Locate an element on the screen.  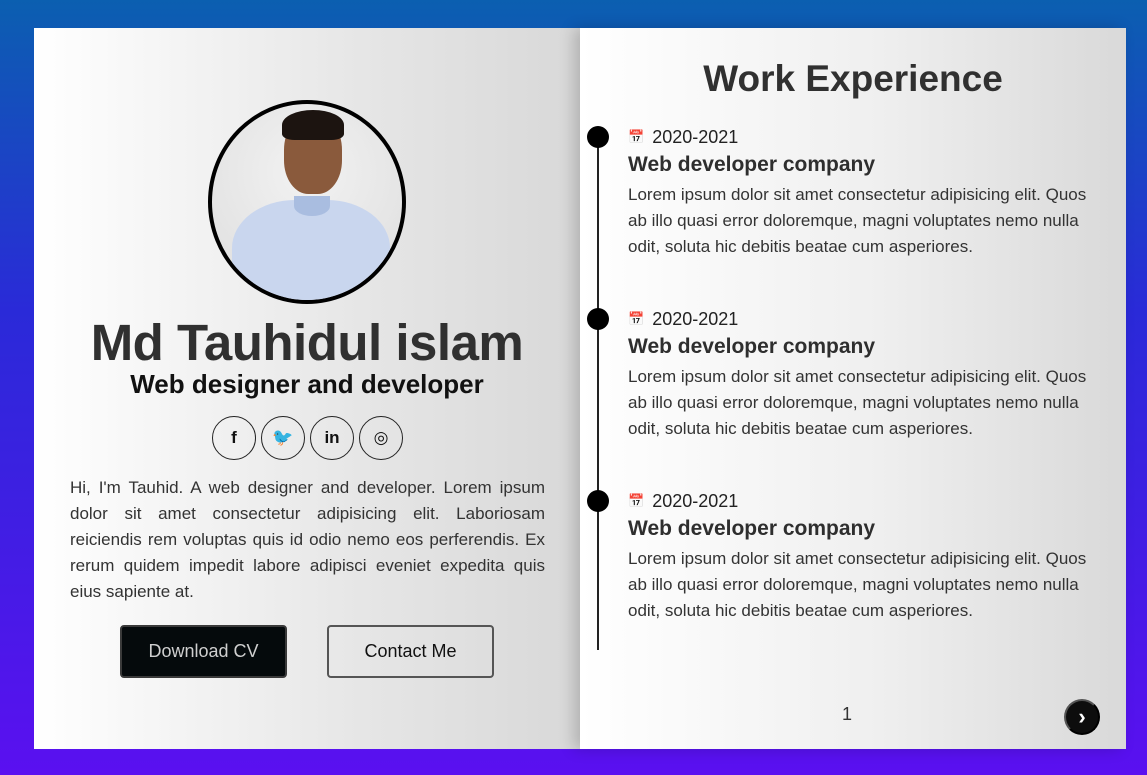
timeline-line is located at coordinates (598, 392).